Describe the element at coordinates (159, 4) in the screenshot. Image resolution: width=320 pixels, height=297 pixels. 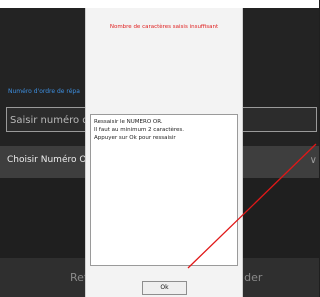
I see `top-strip` at that location.